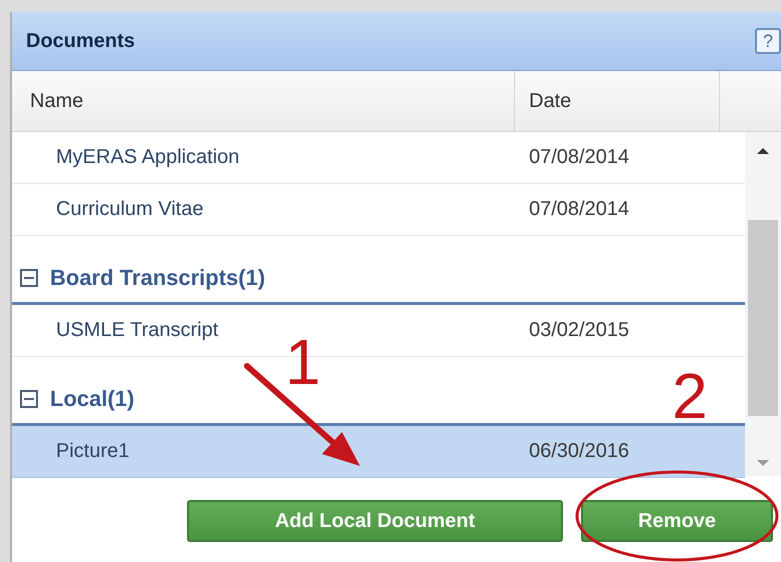 This screenshot has height=562, width=781. Describe the element at coordinates (690, 396) in the screenshot. I see `annotation-number: 2` at that location.